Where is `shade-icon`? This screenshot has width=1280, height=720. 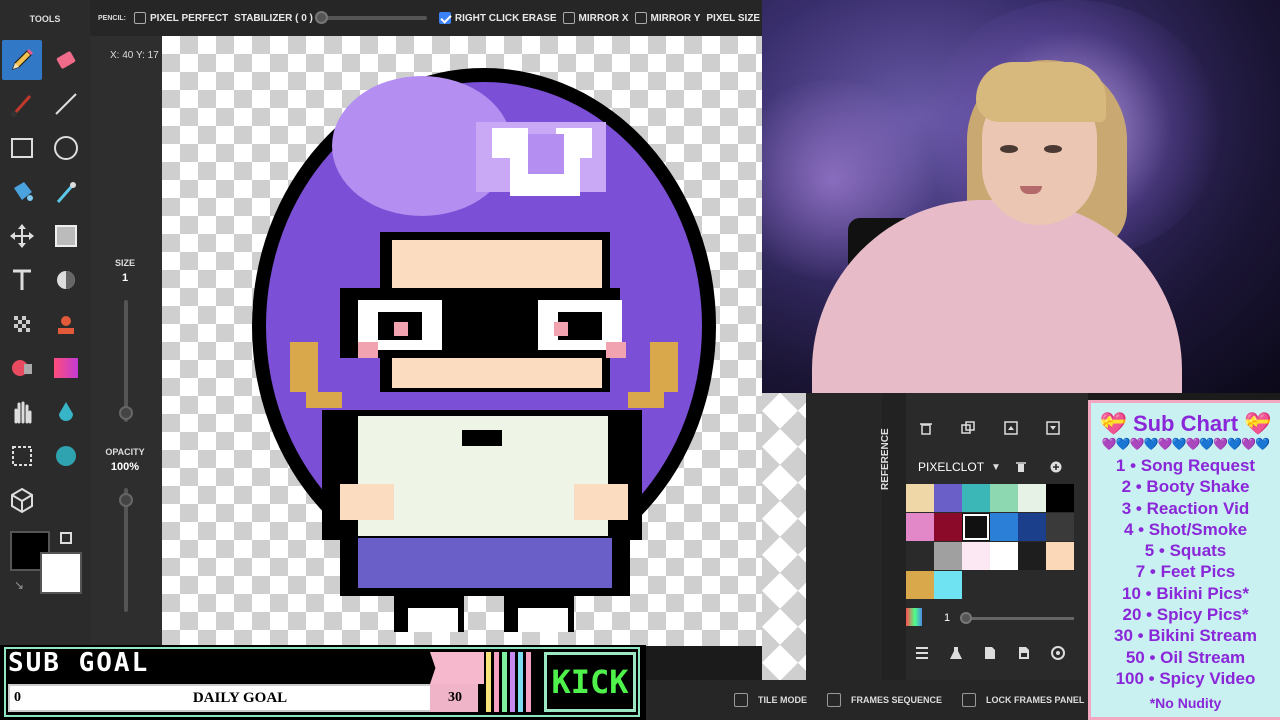 shade-icon is located at coordinates (66, 280).